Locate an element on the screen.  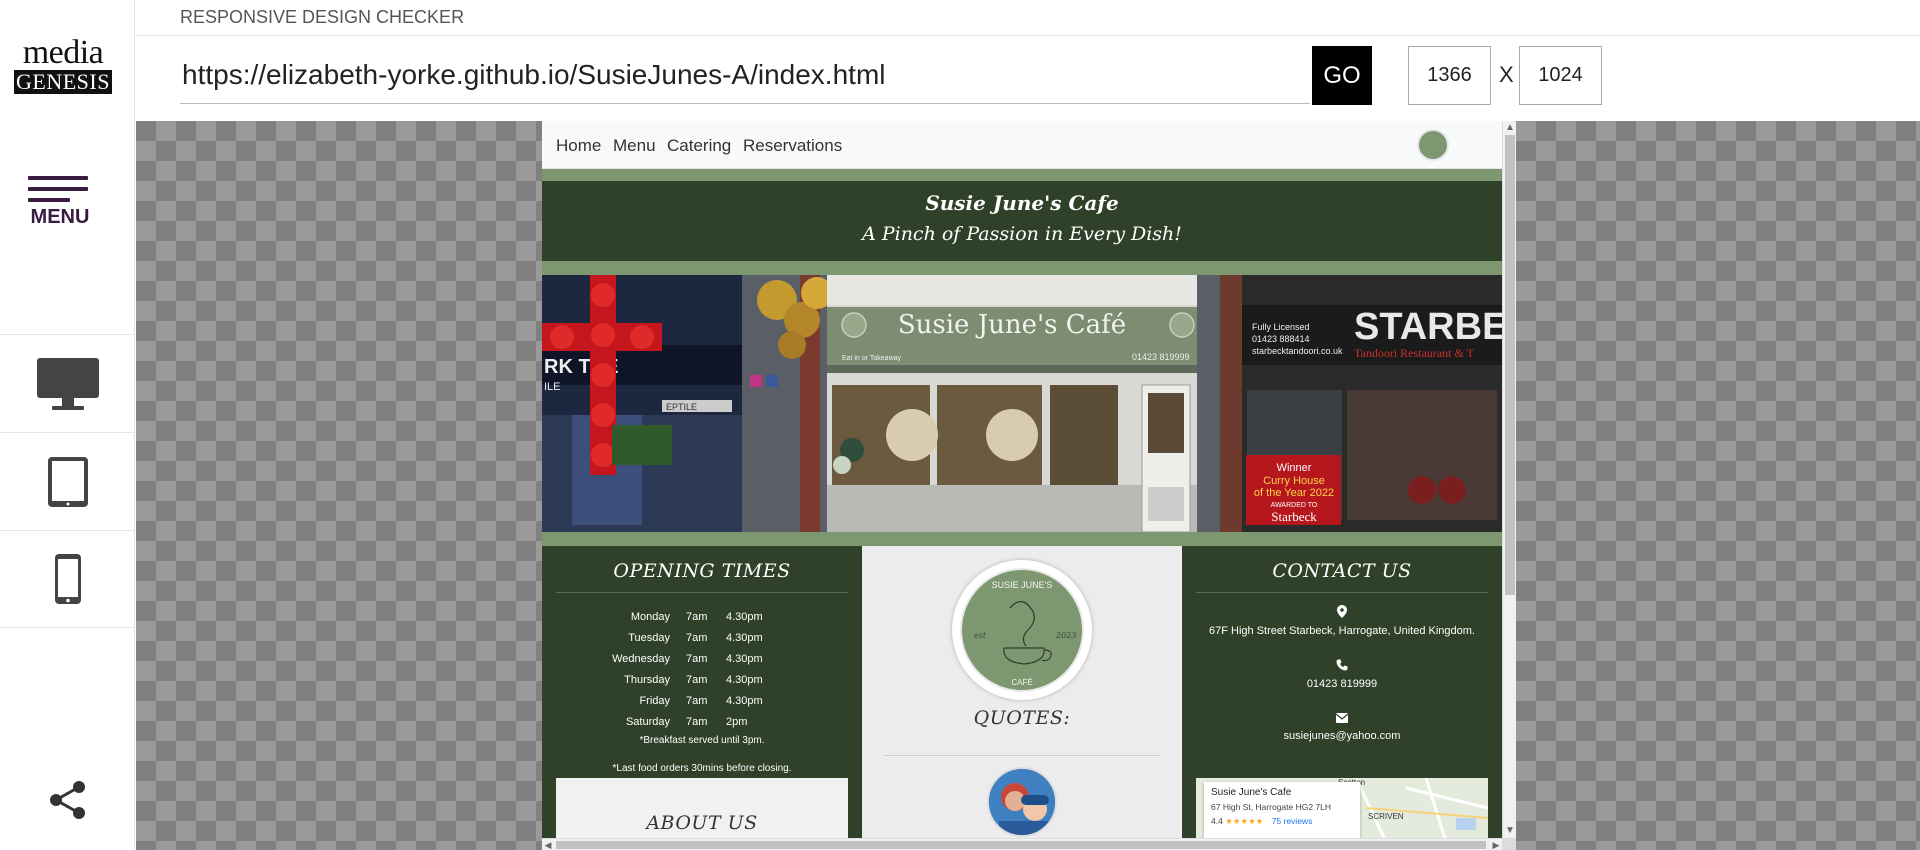
map-pin-icon is located at coordinates (1342, 613).